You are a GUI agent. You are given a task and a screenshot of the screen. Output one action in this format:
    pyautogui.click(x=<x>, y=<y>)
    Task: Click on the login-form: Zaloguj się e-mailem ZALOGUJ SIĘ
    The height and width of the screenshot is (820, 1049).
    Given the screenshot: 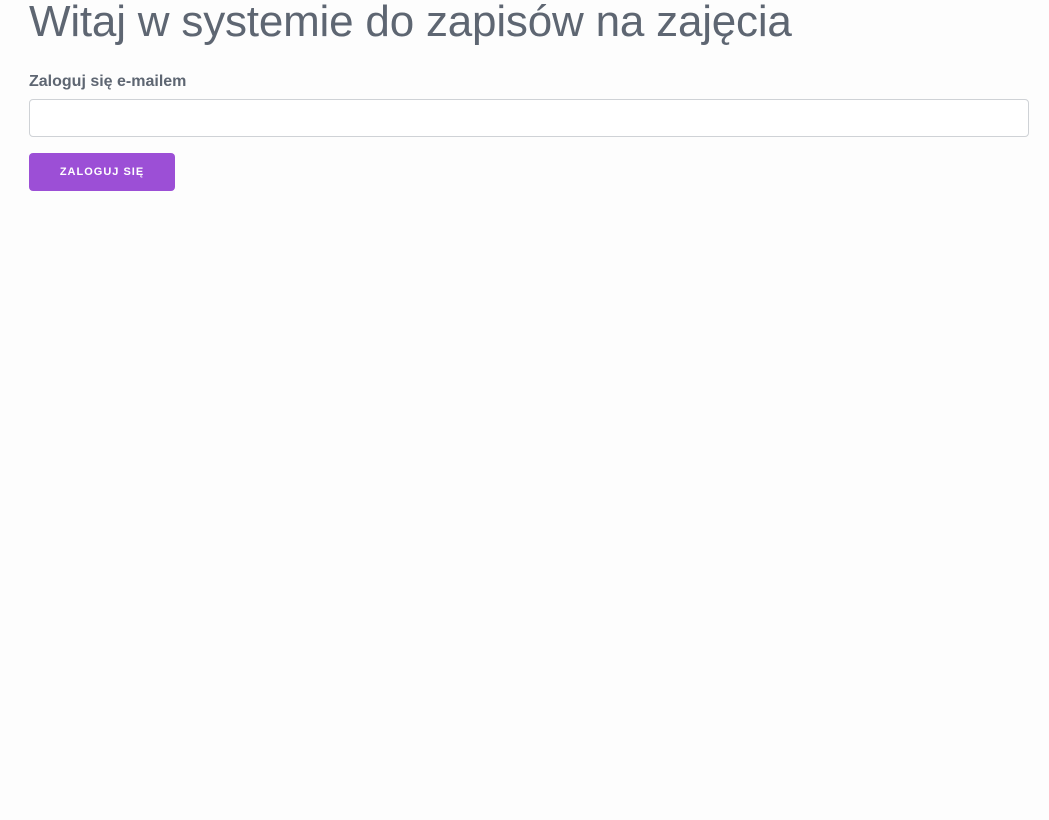 What is the action you would take?
    pyautogui.click(x=529, y=132)
    